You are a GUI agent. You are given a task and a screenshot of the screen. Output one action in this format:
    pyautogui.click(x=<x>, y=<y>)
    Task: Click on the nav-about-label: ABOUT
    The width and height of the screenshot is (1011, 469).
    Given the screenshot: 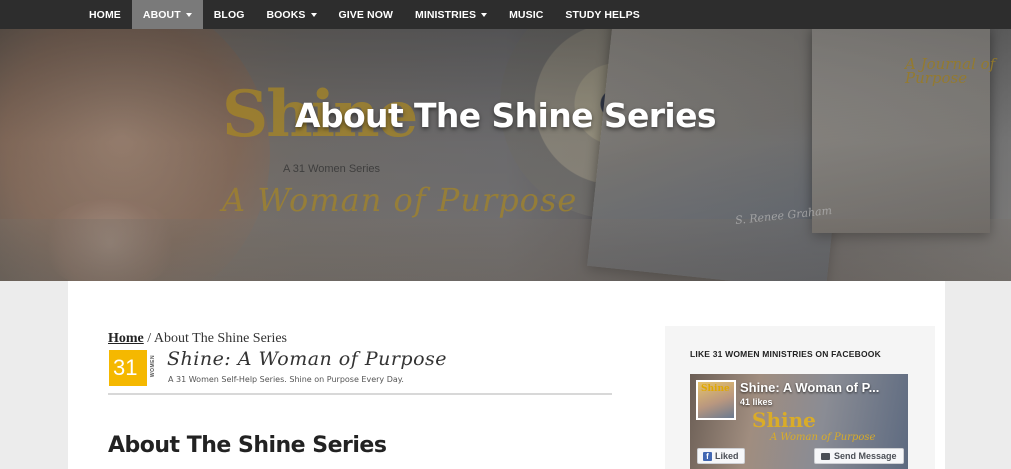 What is the action you would take?
    pyautogui.click(x=161, y=14)
    